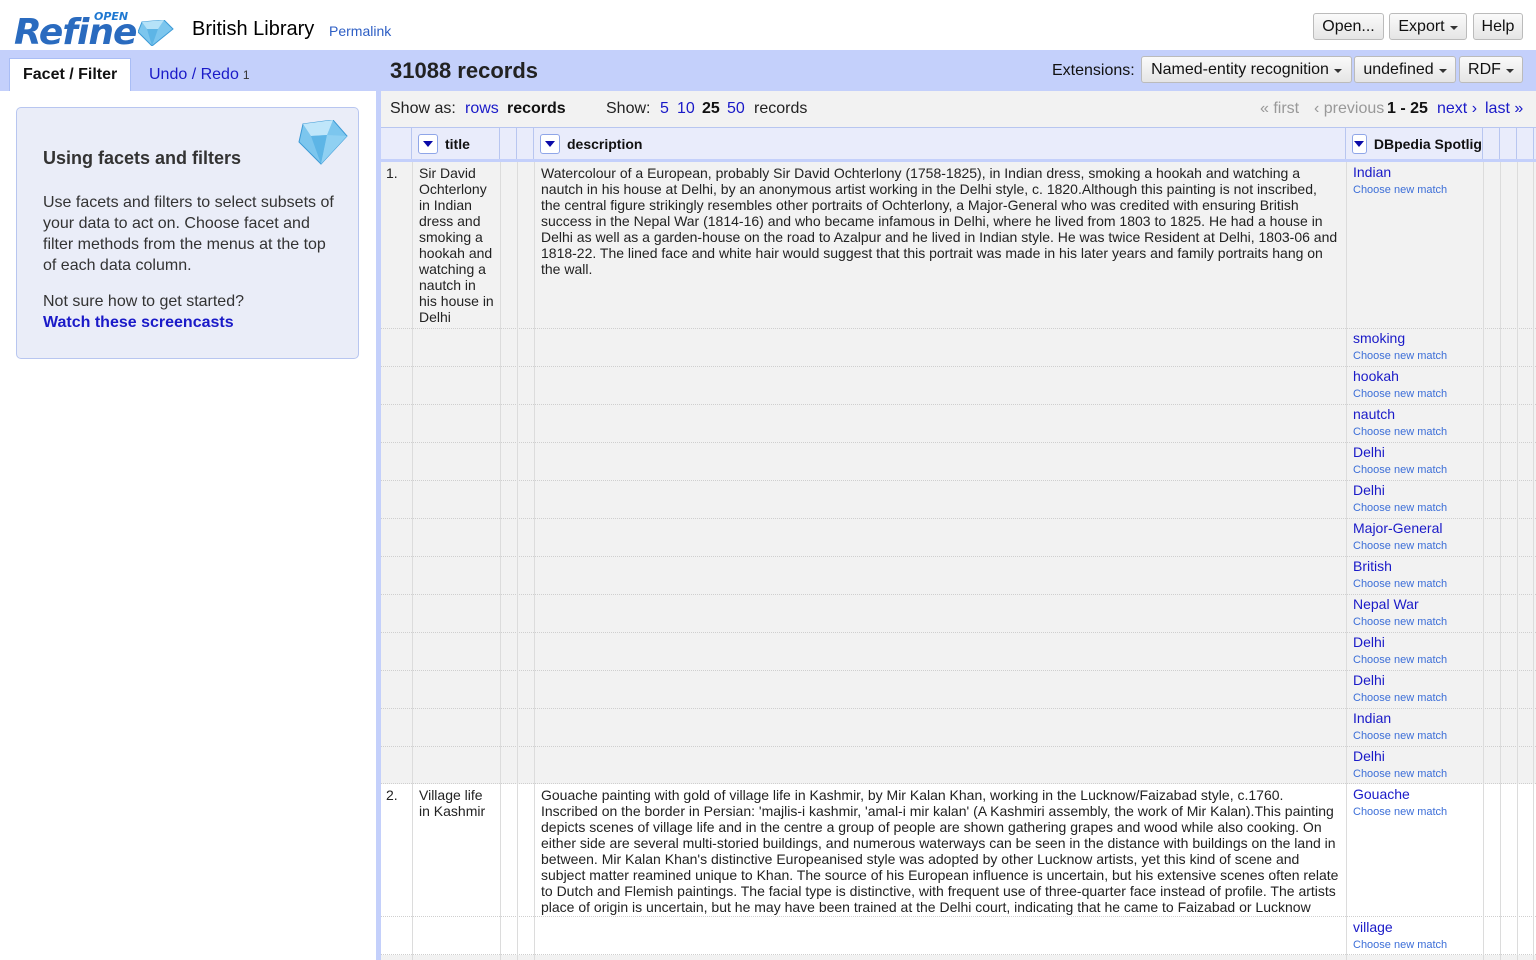 The image size is (1536, 960). I want to click on undo-count-badge: 1, so click(246, 74).